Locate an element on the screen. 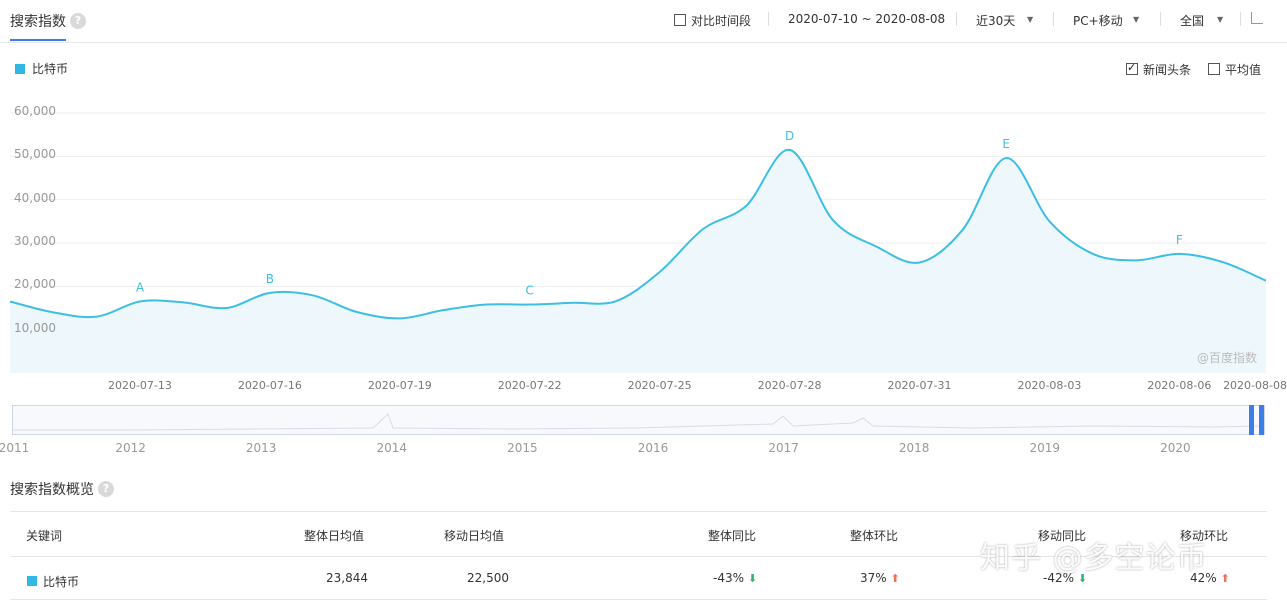 Image resolution: width=1287 pixels, height=606 pixels. cell-overall-yoy: -43% ⬇ is located at coordinates (735, 578).